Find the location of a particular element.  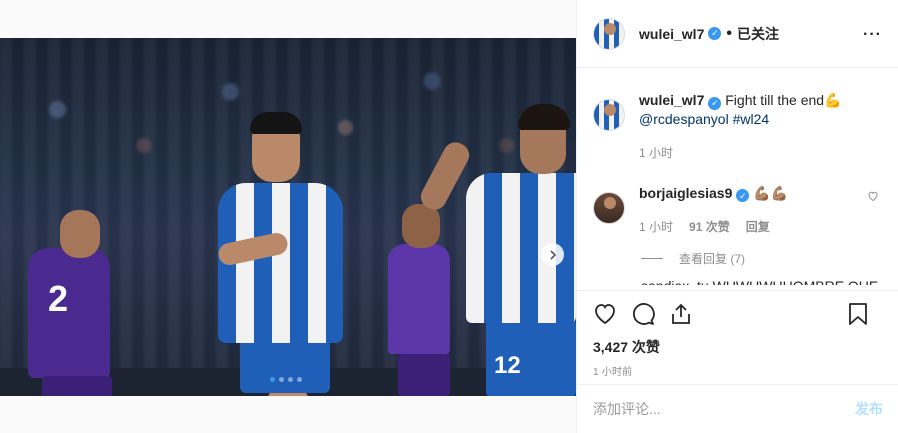

comment-meta: 1 小时 91 次赞 回复 is located at coordinates (713, 227).